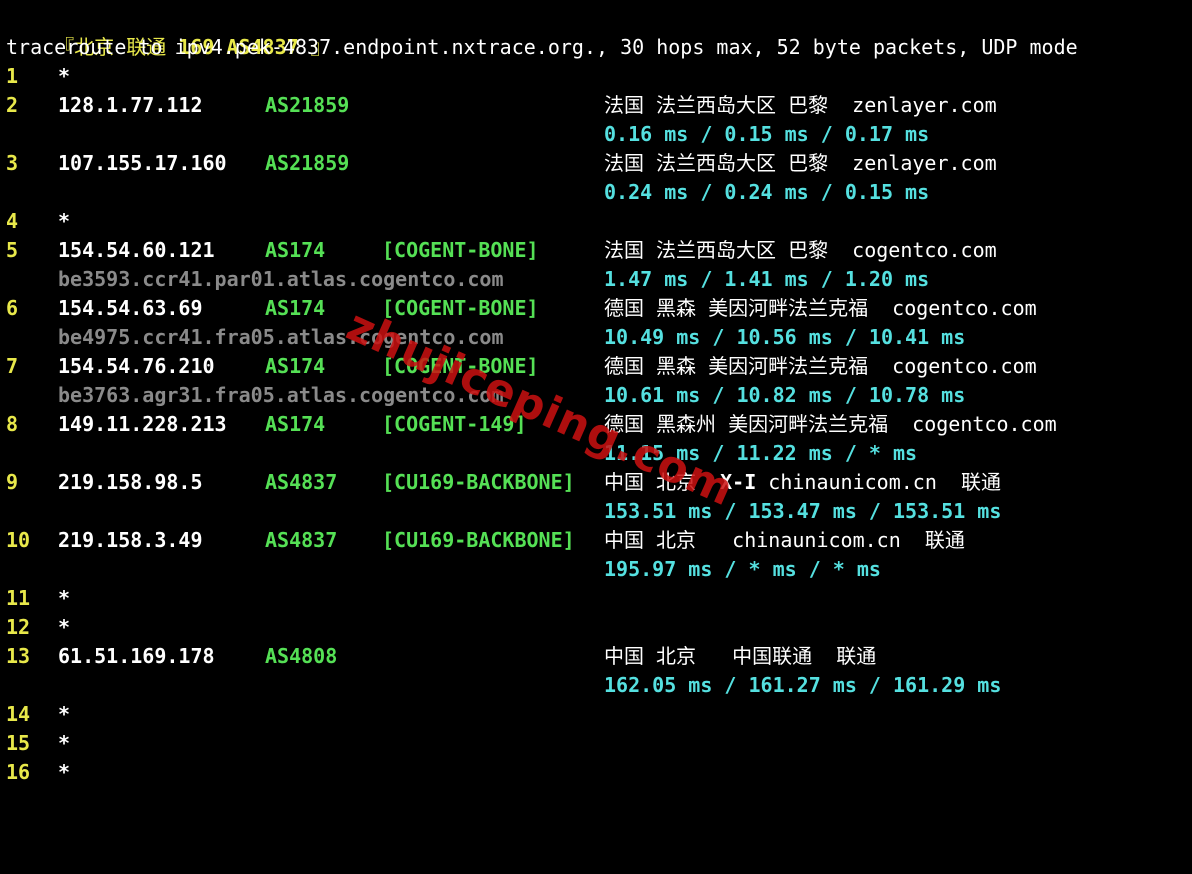  I want to click on hop-number: 8, so click(12, 424).